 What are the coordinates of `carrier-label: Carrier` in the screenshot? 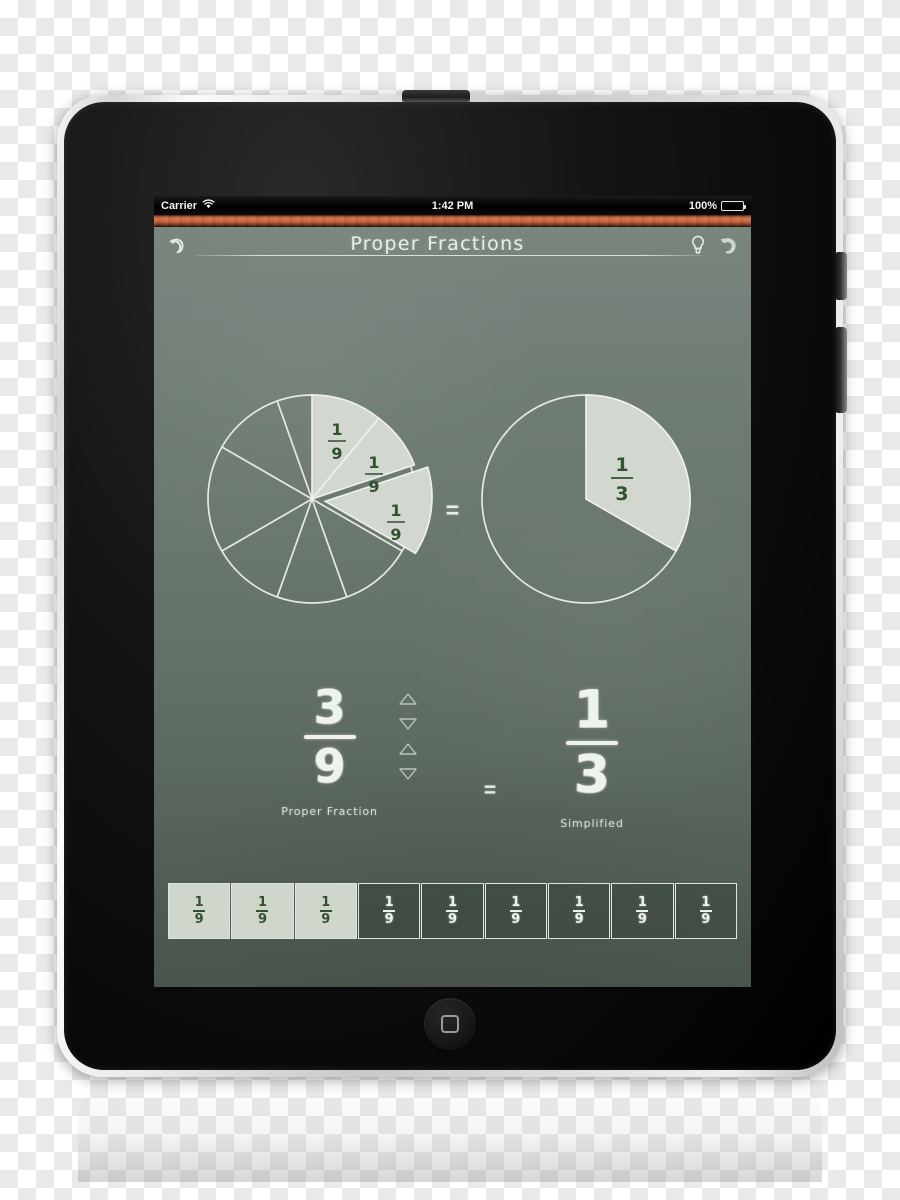 It's located at (179, 205).